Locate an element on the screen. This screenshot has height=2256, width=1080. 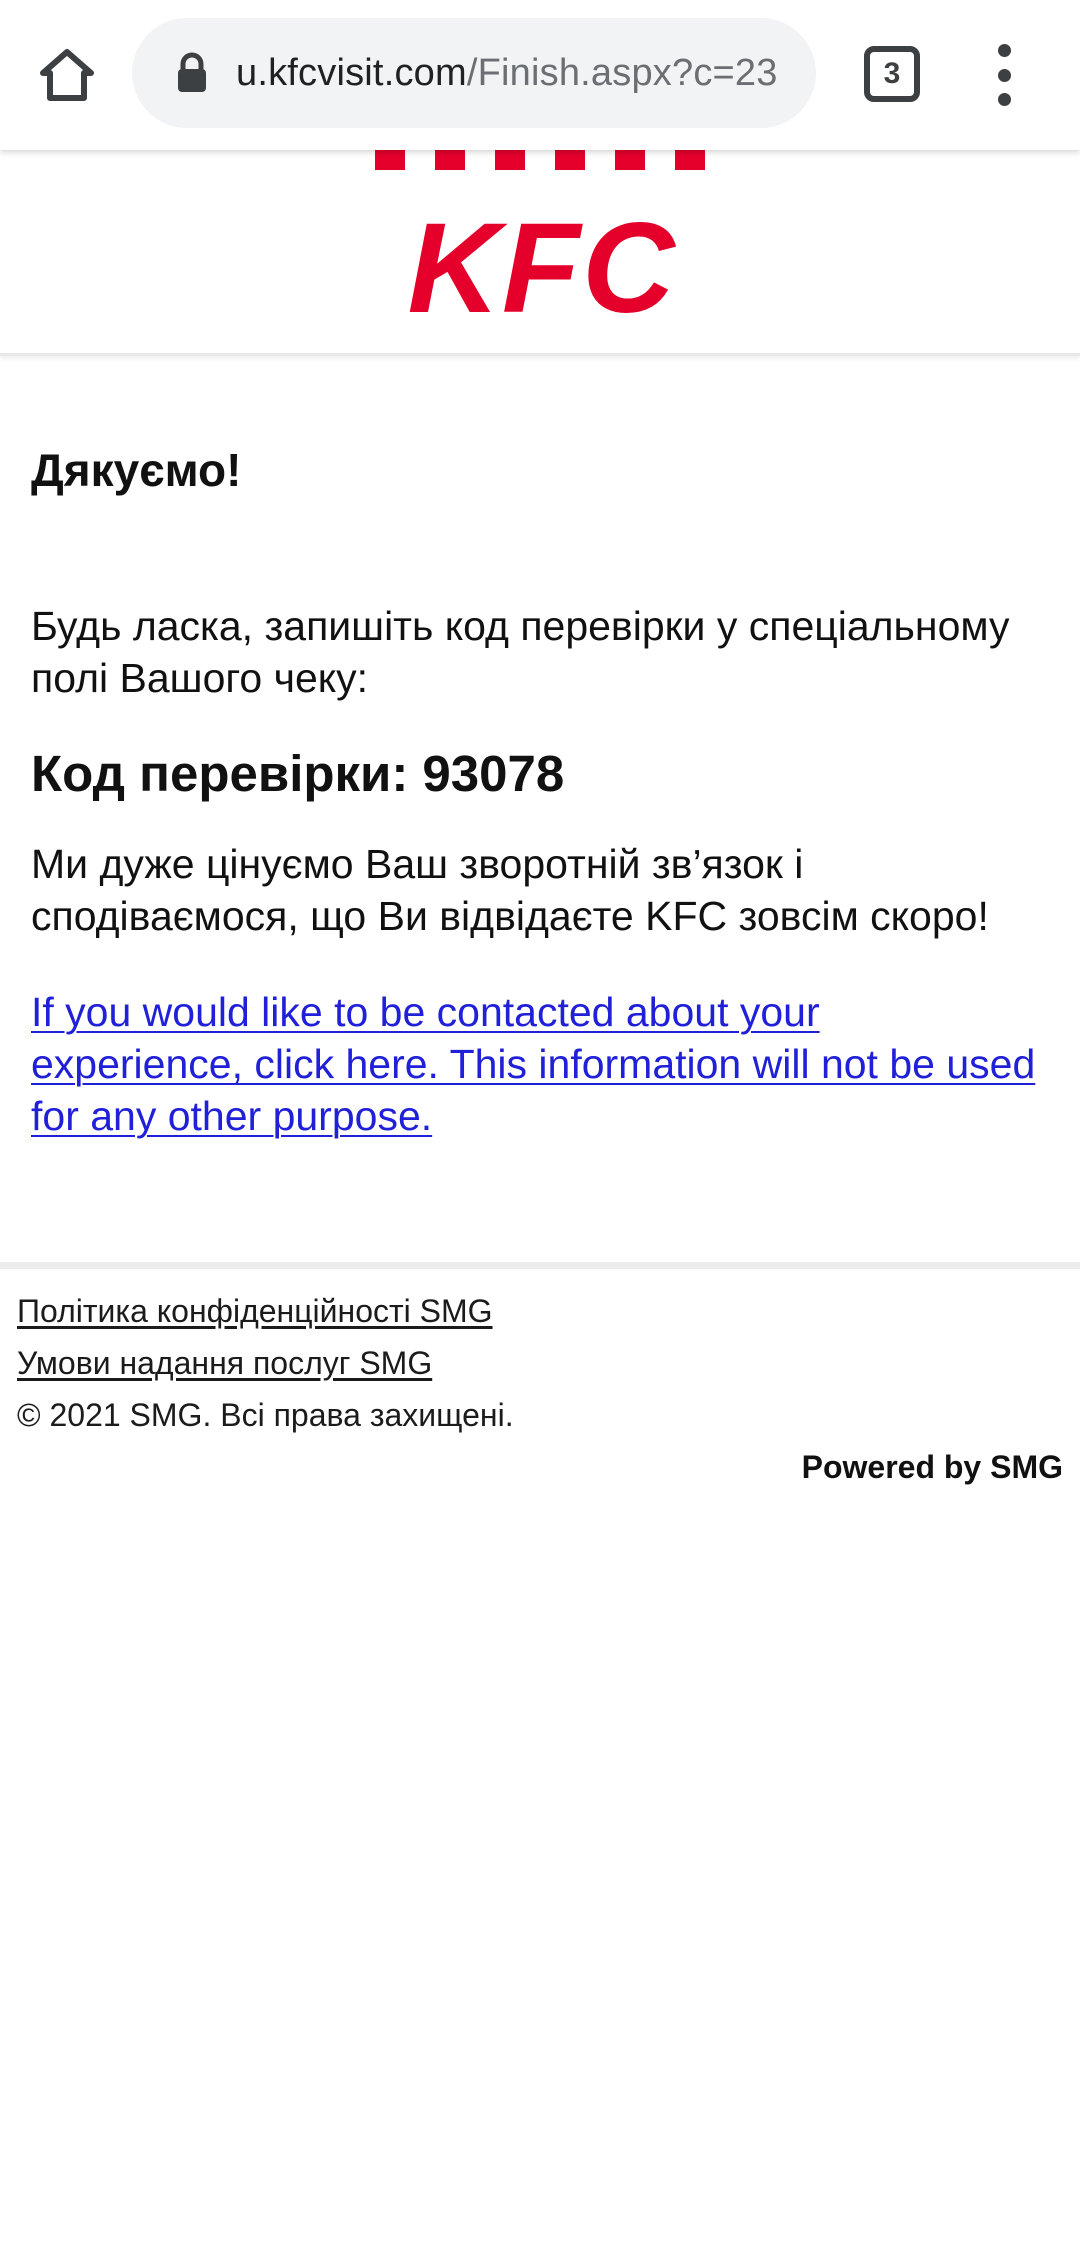
logo-text: KFC is located at coordinates (541, 267).